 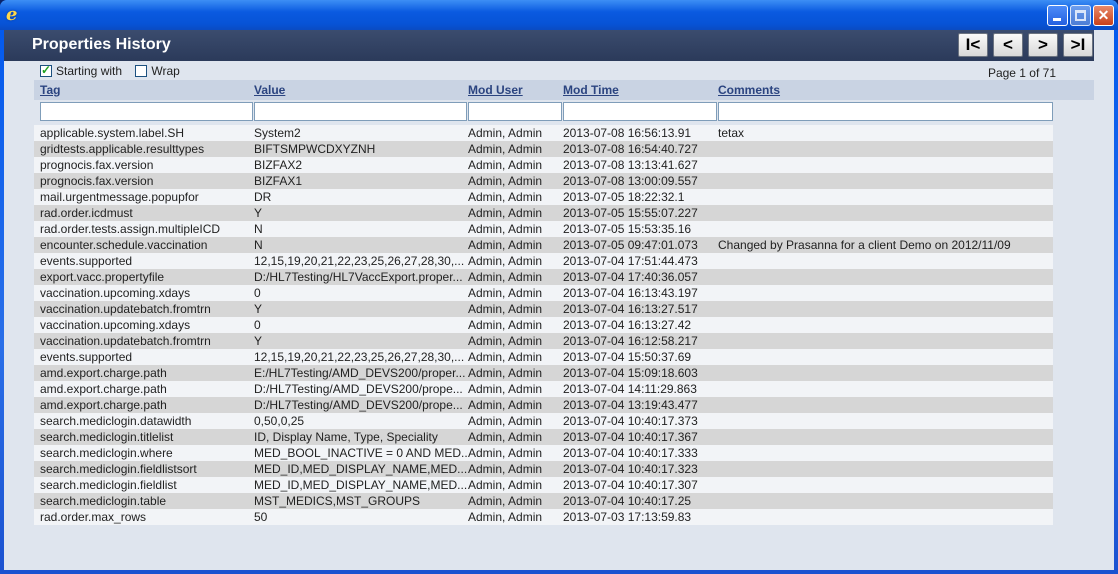 I want to click on column-header-value: Value, so click(x=269, y=90).